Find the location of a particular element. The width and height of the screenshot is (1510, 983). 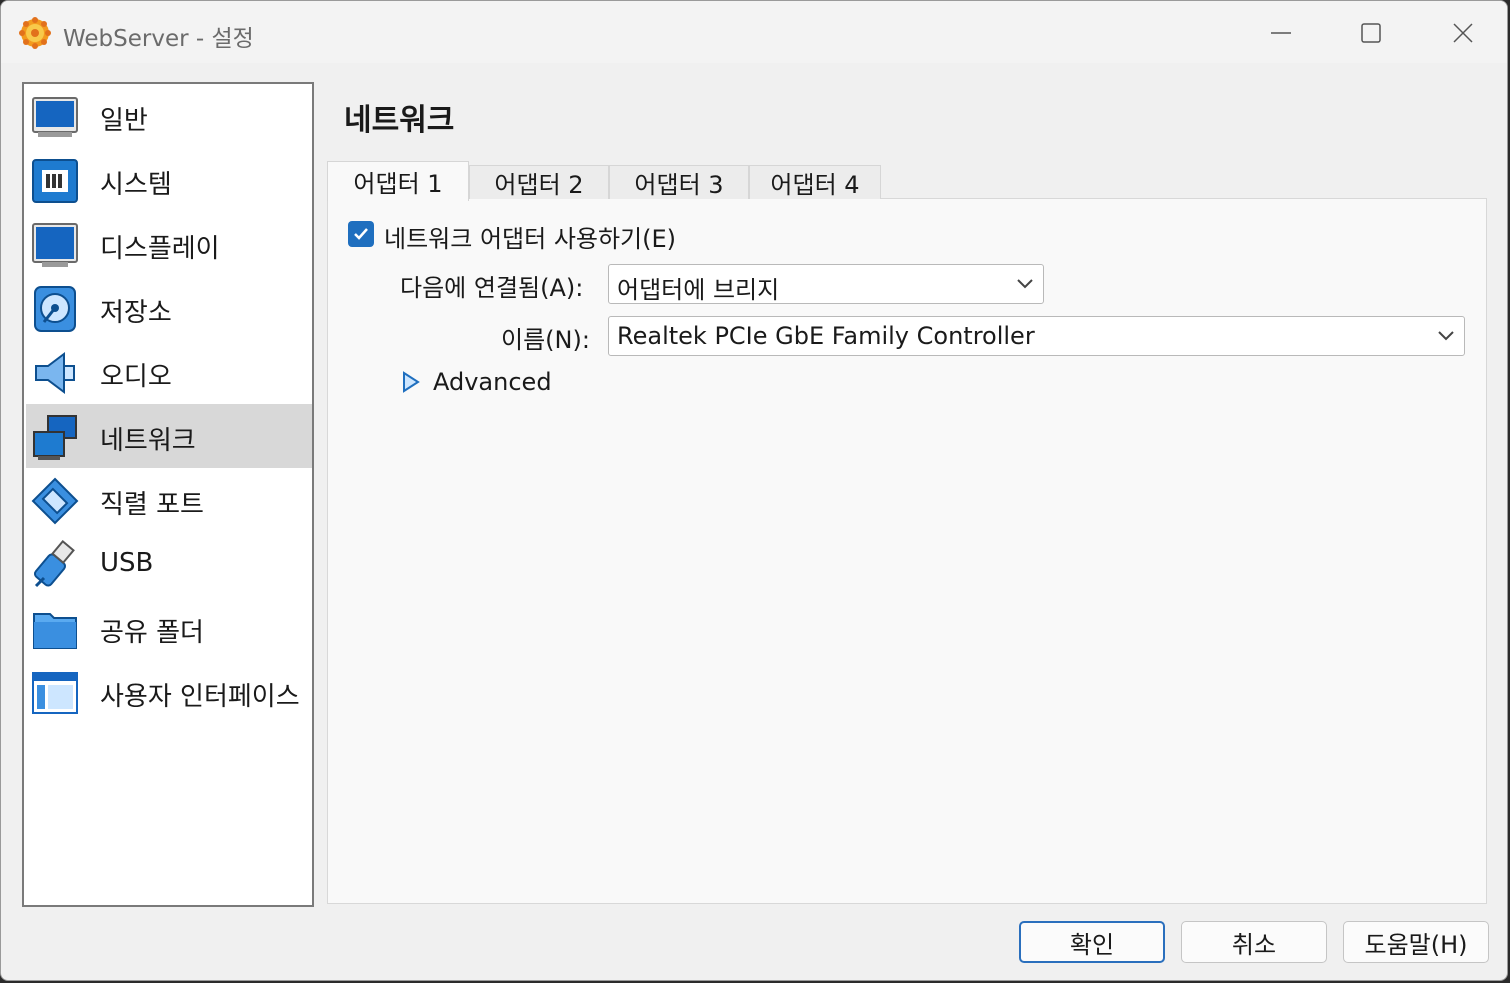

serial-port-icon is located at coordinates (55, 501).